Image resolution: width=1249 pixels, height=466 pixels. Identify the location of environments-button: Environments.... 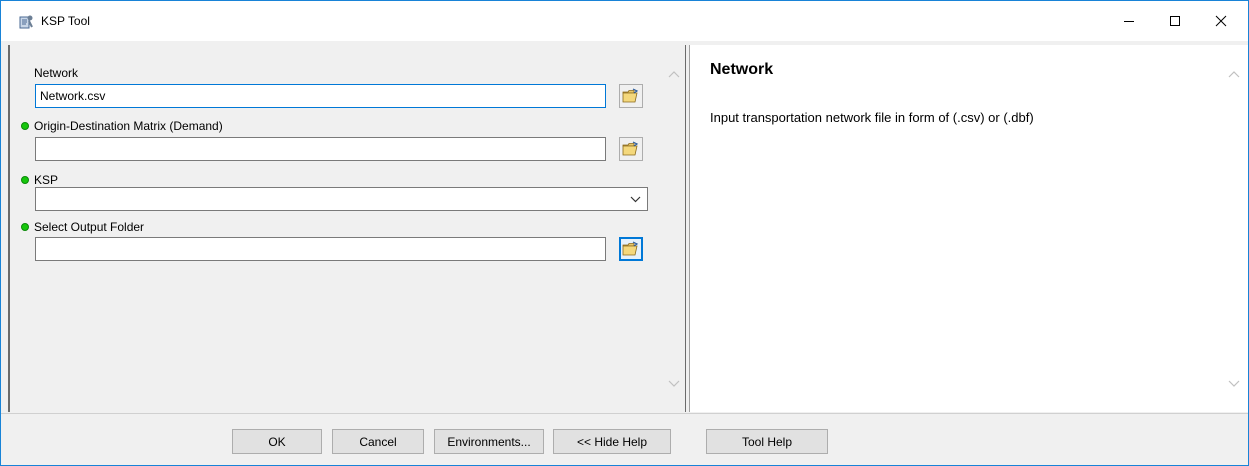
(489, 441).